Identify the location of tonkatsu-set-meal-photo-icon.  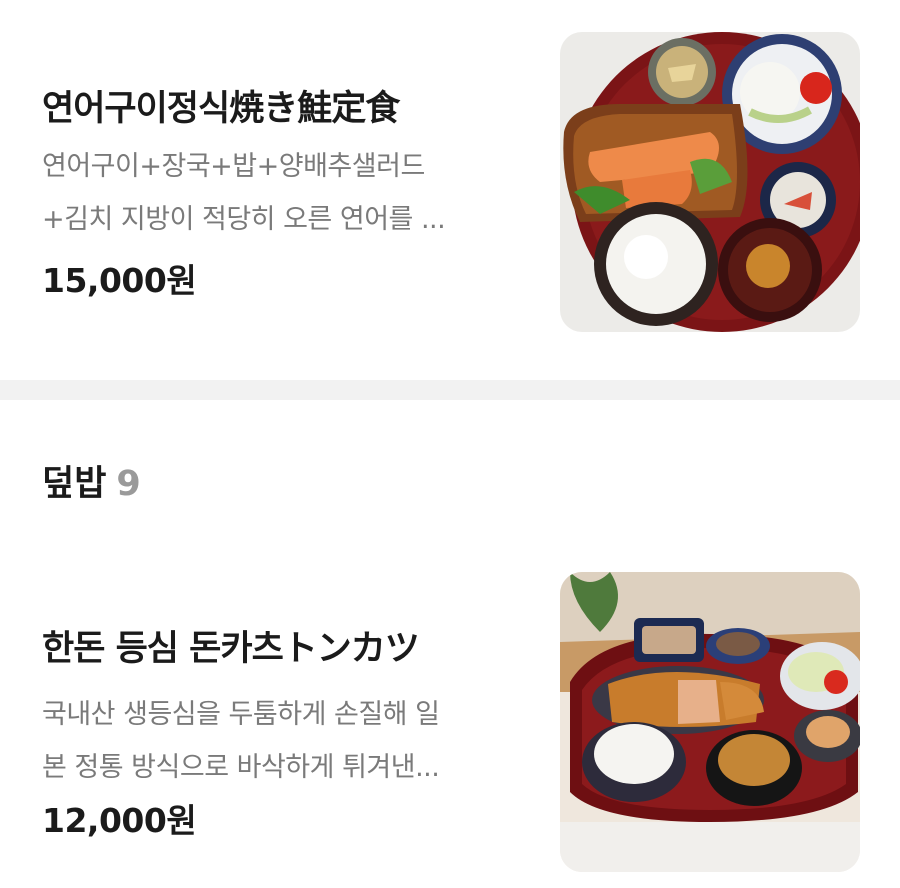
(710, 722).